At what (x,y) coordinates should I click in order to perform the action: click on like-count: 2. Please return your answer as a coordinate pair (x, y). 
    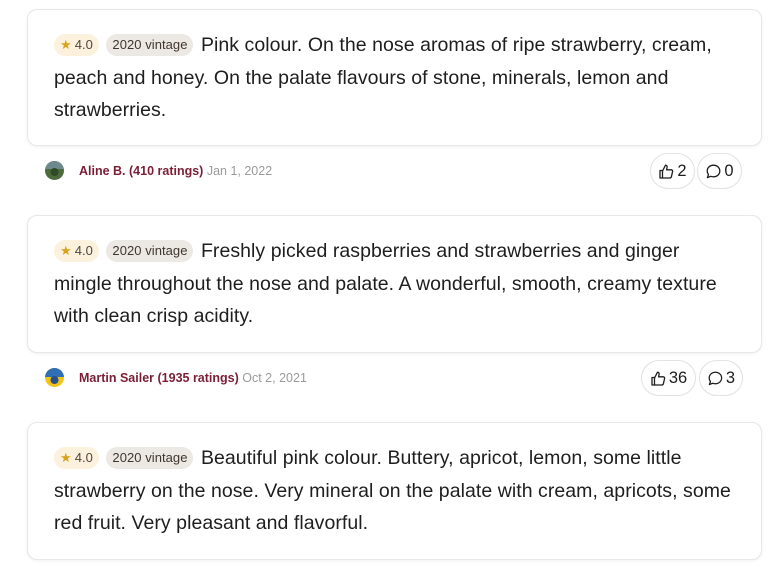
    Looking at the image, I should click on (682, 170).